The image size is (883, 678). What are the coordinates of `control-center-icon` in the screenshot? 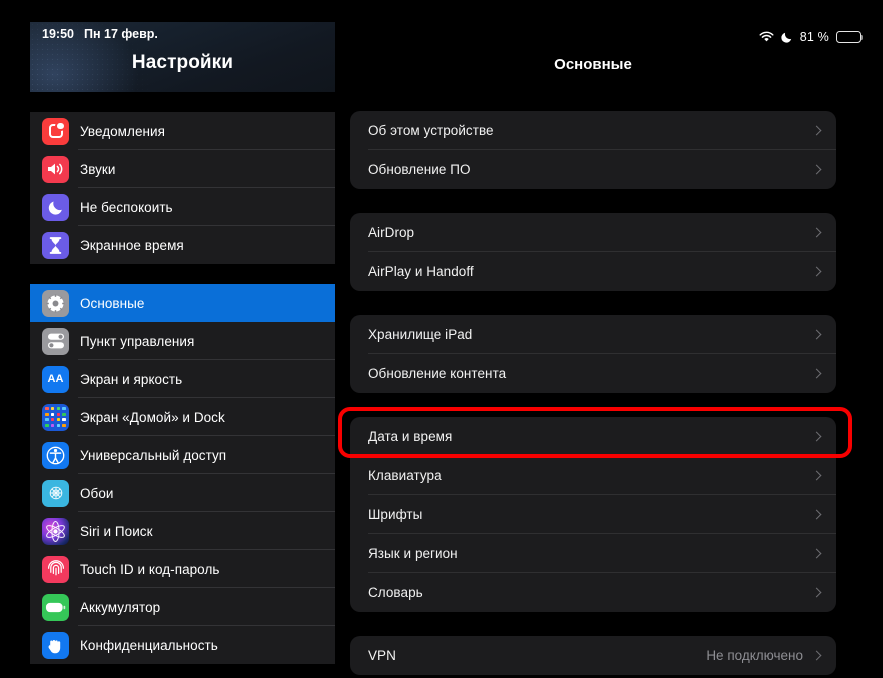 It's located at (55, 341).